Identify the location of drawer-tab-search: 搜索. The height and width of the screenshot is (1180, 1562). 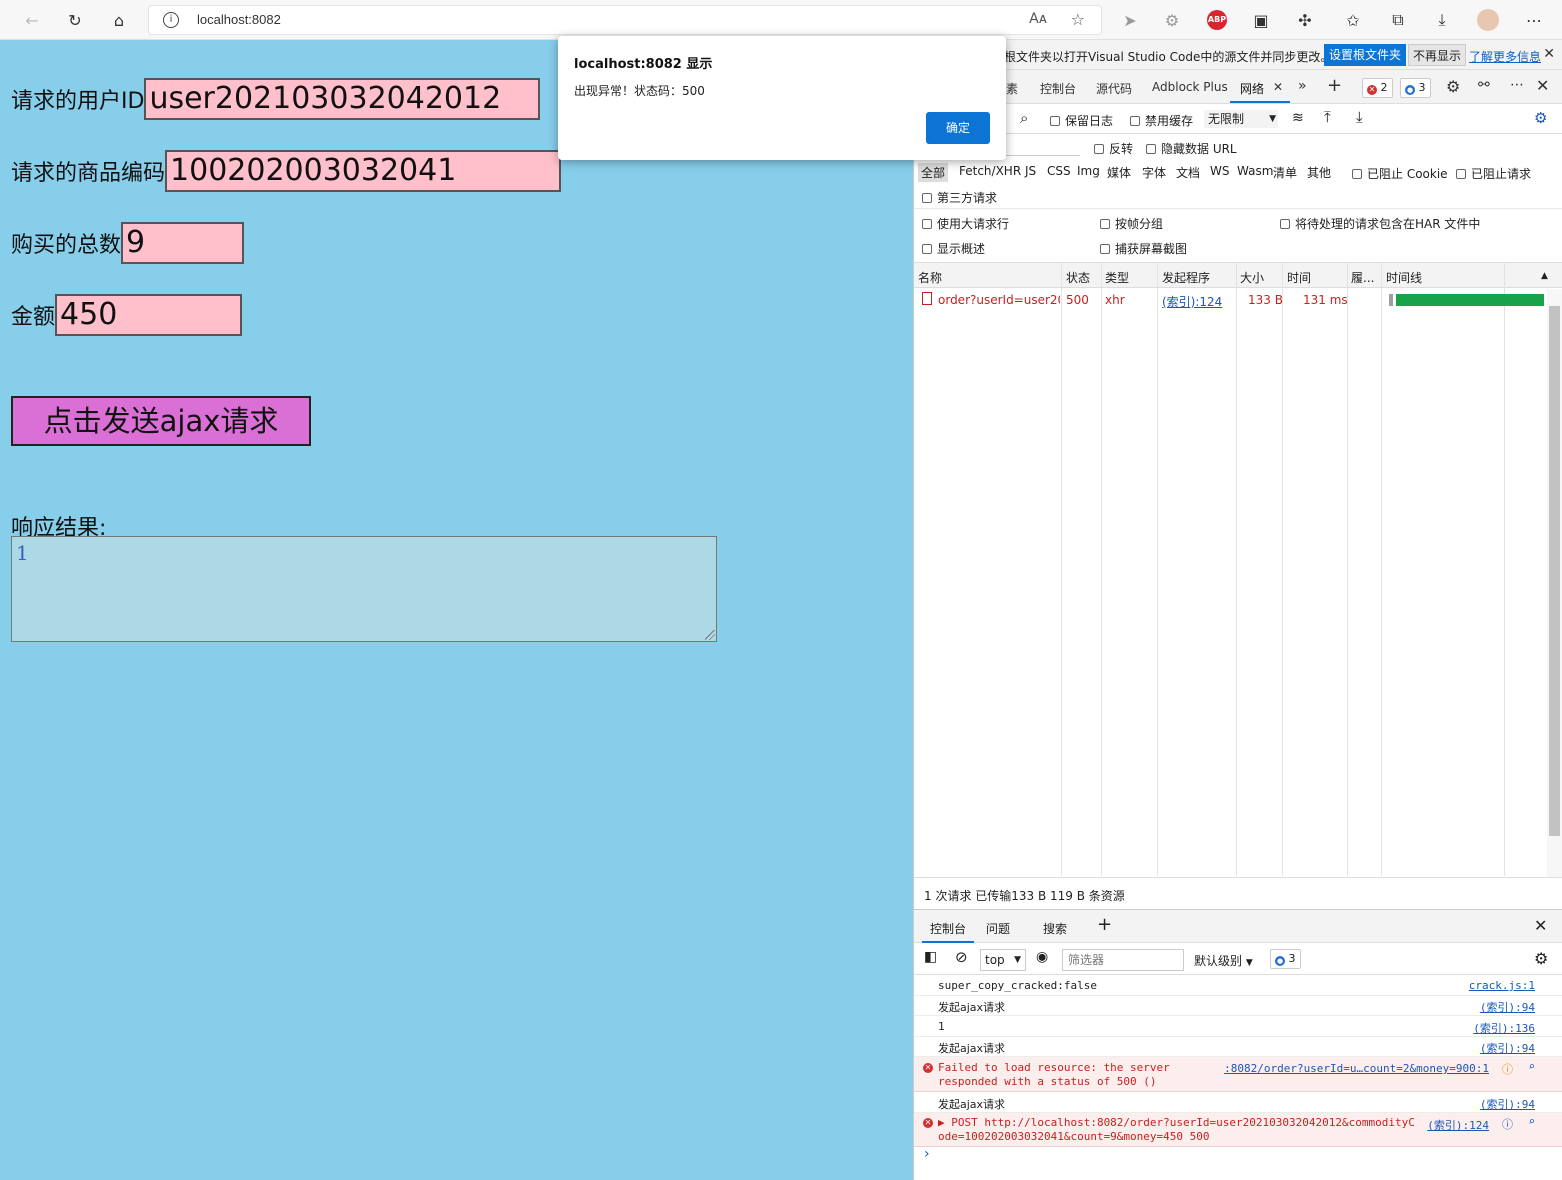
(1055, 928).